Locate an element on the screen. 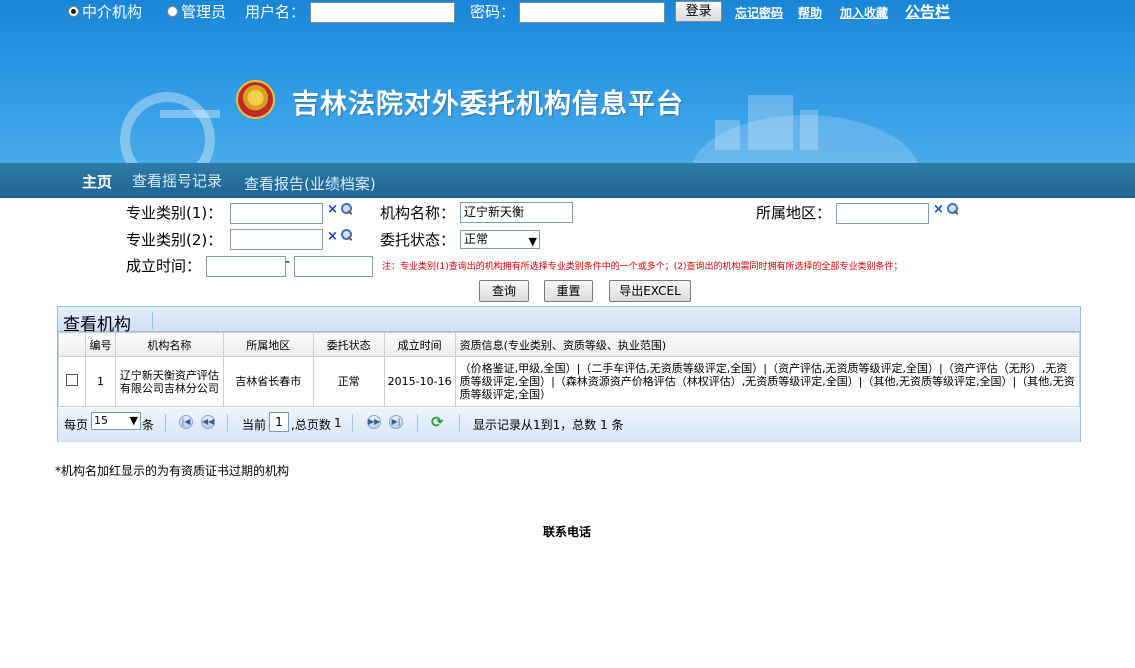  total-pages-value: 1 is located at coordinates (338, 423).